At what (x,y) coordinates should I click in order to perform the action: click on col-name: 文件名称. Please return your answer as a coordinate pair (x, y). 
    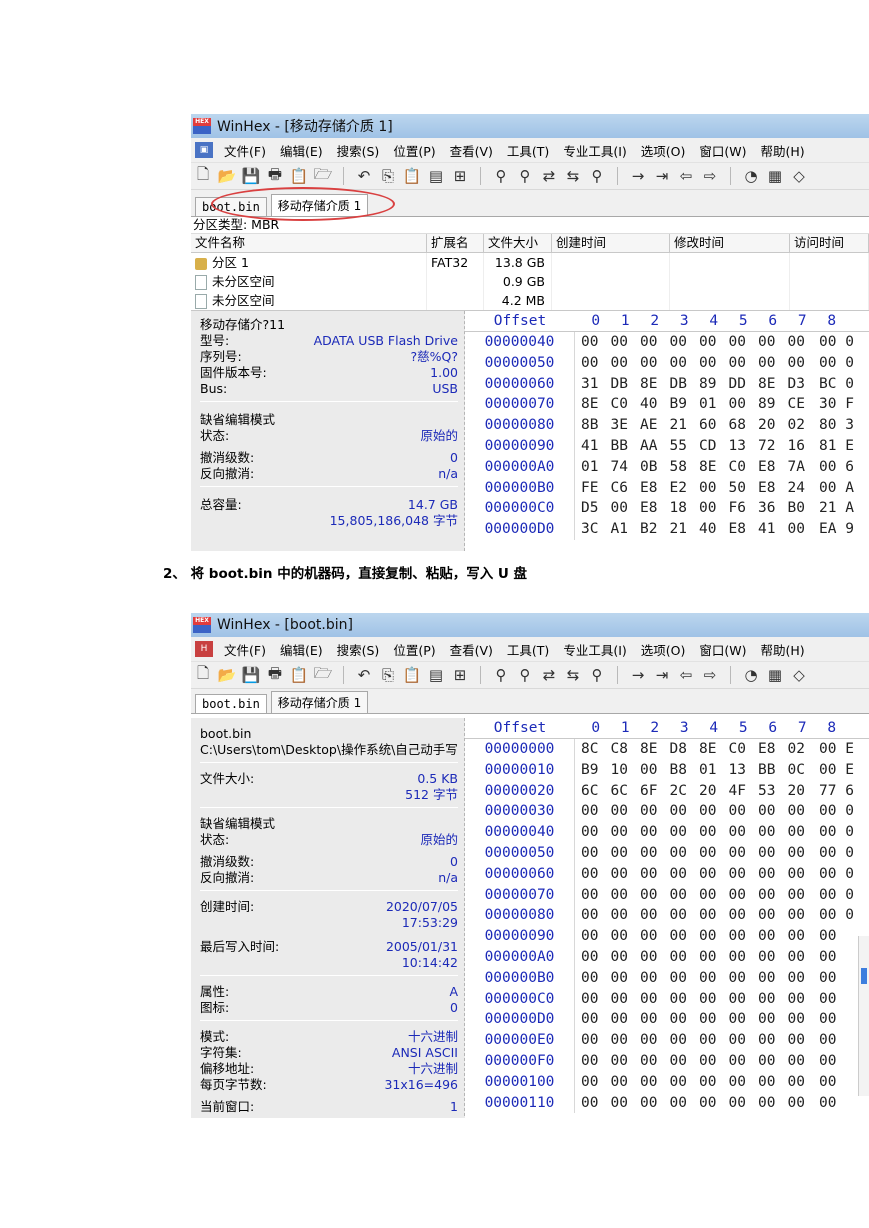
    Looking at the image, I should click on (309, 243).